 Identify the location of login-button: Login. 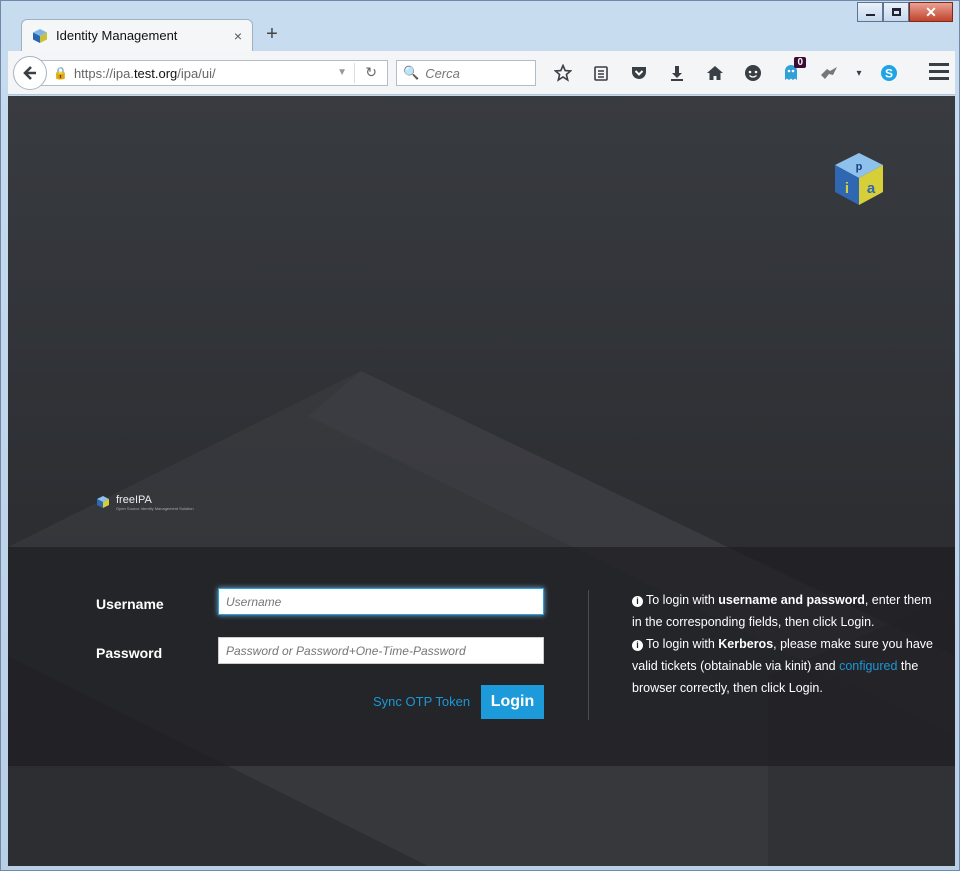
(512, 702).